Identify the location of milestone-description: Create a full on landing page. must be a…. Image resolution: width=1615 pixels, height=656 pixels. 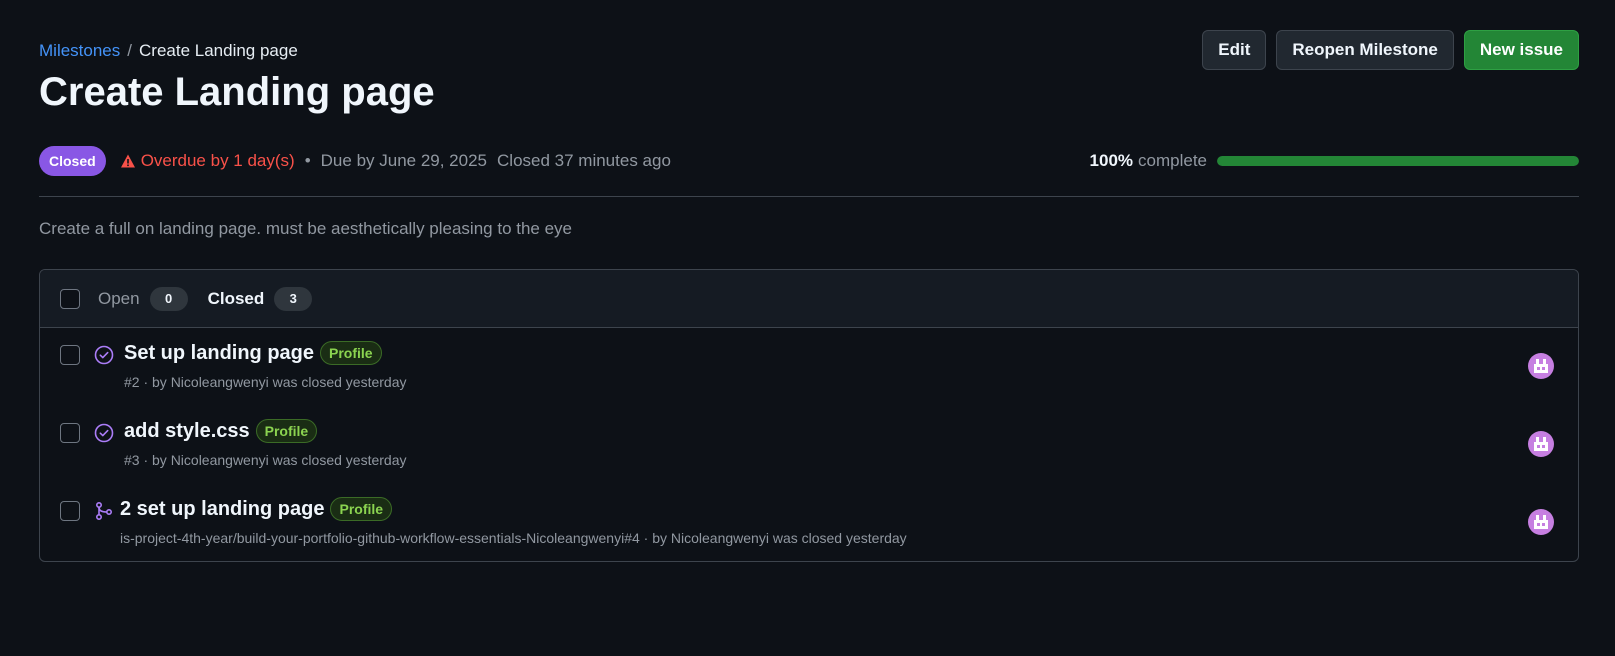
(306, 228).